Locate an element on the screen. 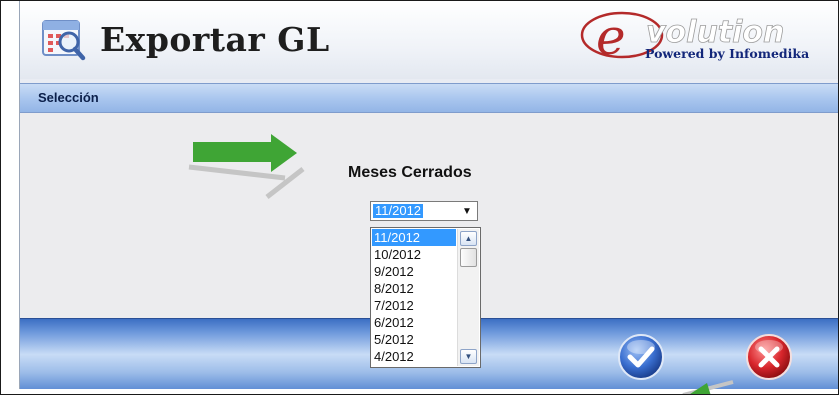  scrollbar-thumb is located at coordinates (468, 257).